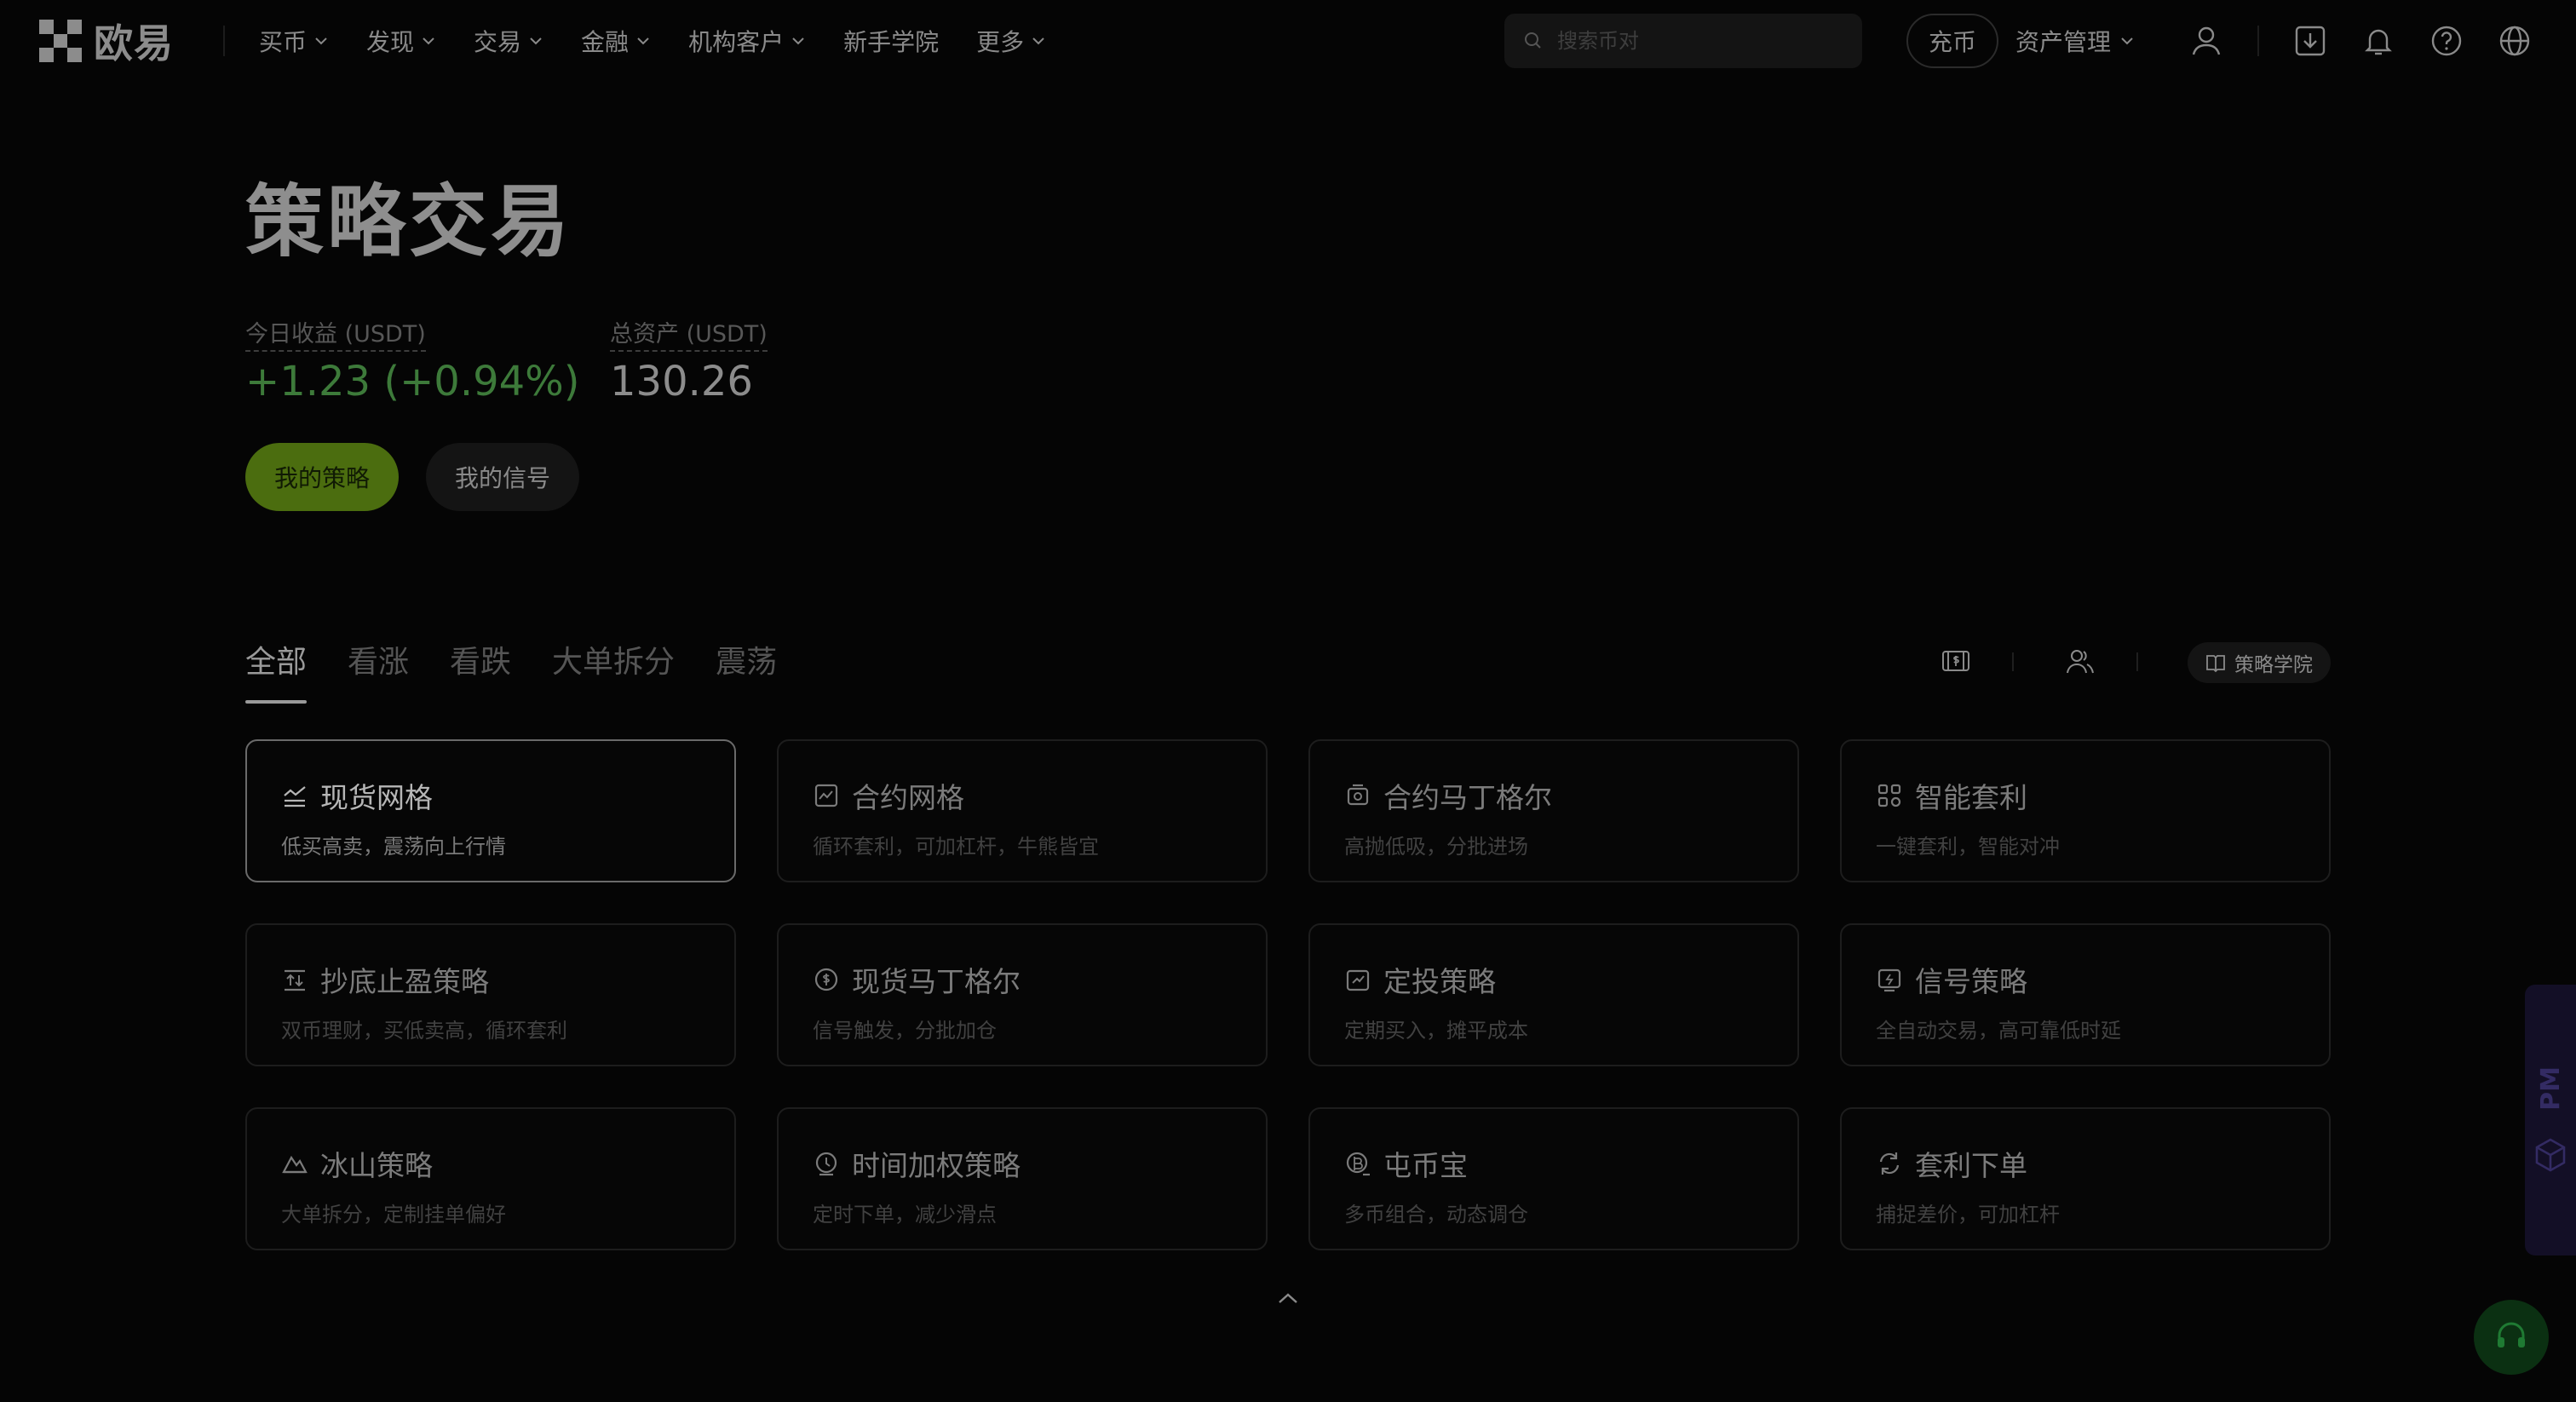  Describe the element at coordinates (1999, 1031) in the screenshot. I see `card-desc: 全自动交易，高可靠低时延` at that location.